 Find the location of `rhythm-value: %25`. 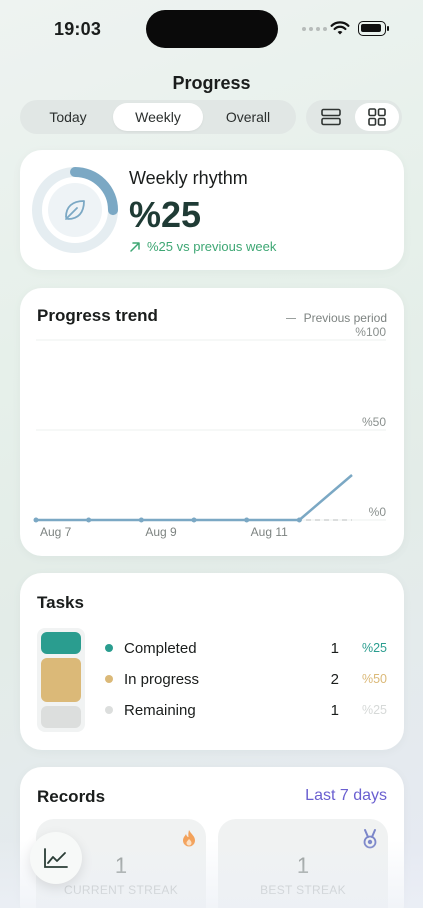

rhythm-value: %25 is located at coordinates (165, 214).